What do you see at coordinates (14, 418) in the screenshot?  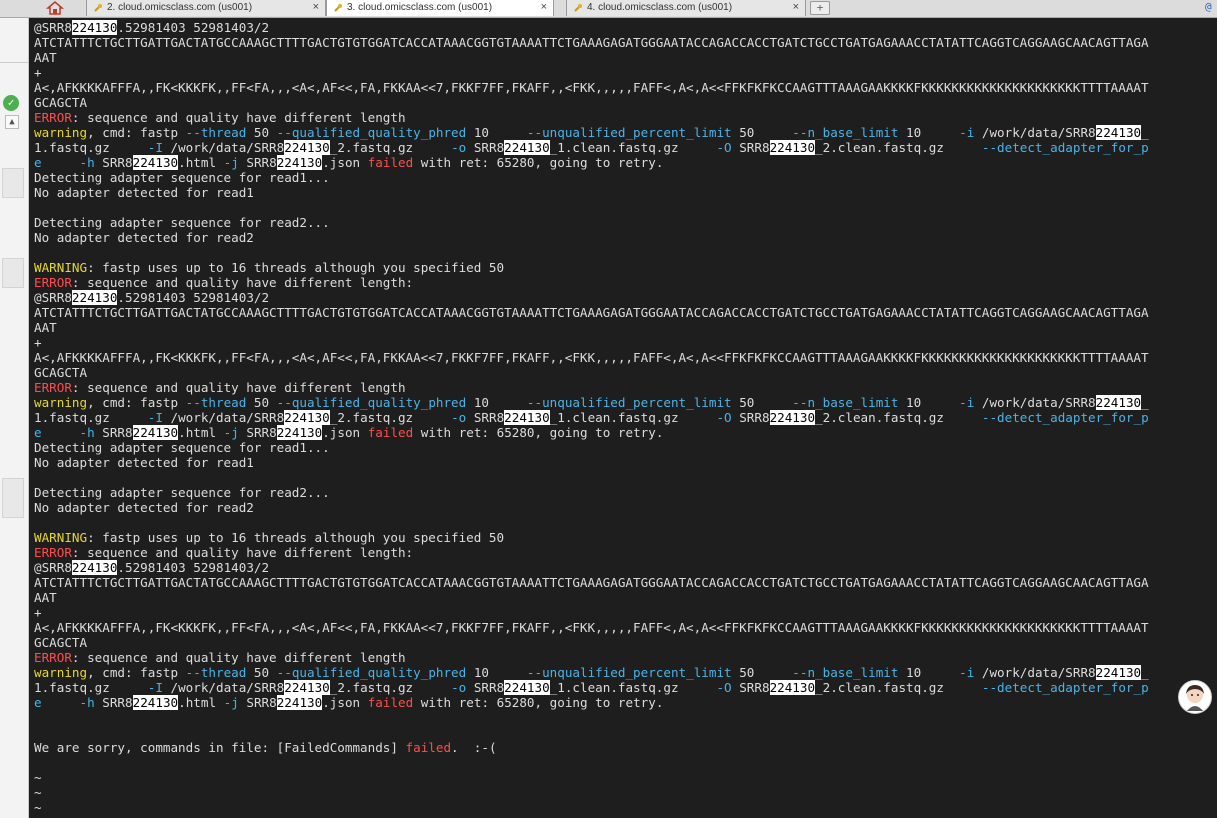 I see `side-panel: ✓ ▲` at bounding box center [14, 418].